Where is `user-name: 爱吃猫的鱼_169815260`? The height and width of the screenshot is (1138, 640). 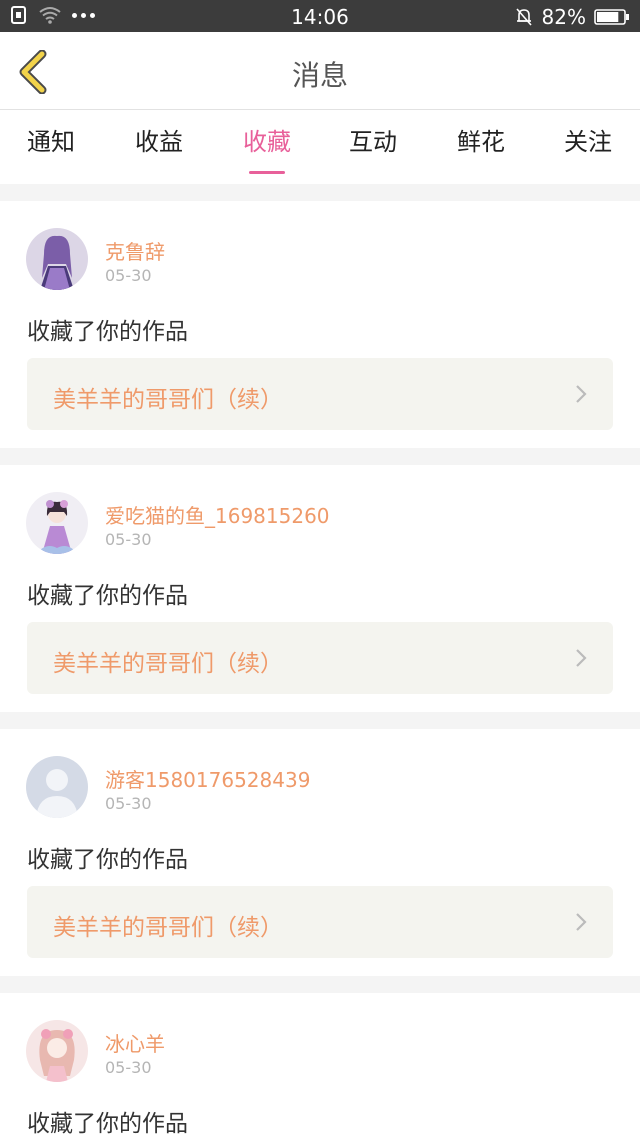
user-name: 爱吃猫的鱼_169815260 is located at coordinates (217, 514).